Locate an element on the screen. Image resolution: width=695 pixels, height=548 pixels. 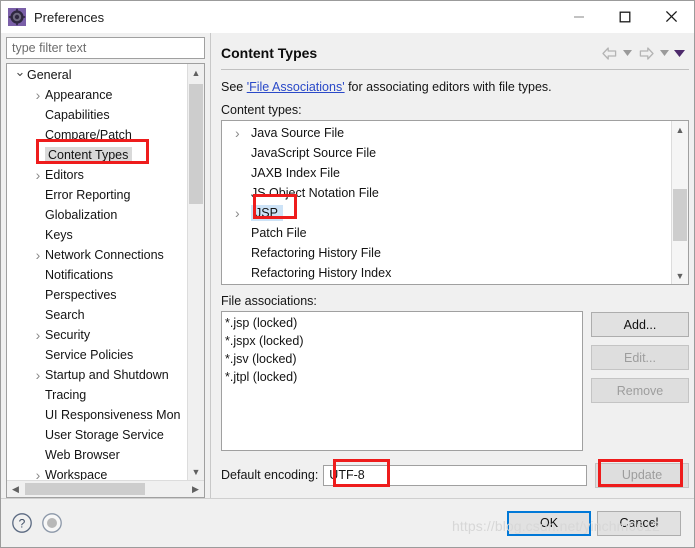
sidebar-horizontal-scrollbar: ◀ ▶ is located at coordinates (105, 488).